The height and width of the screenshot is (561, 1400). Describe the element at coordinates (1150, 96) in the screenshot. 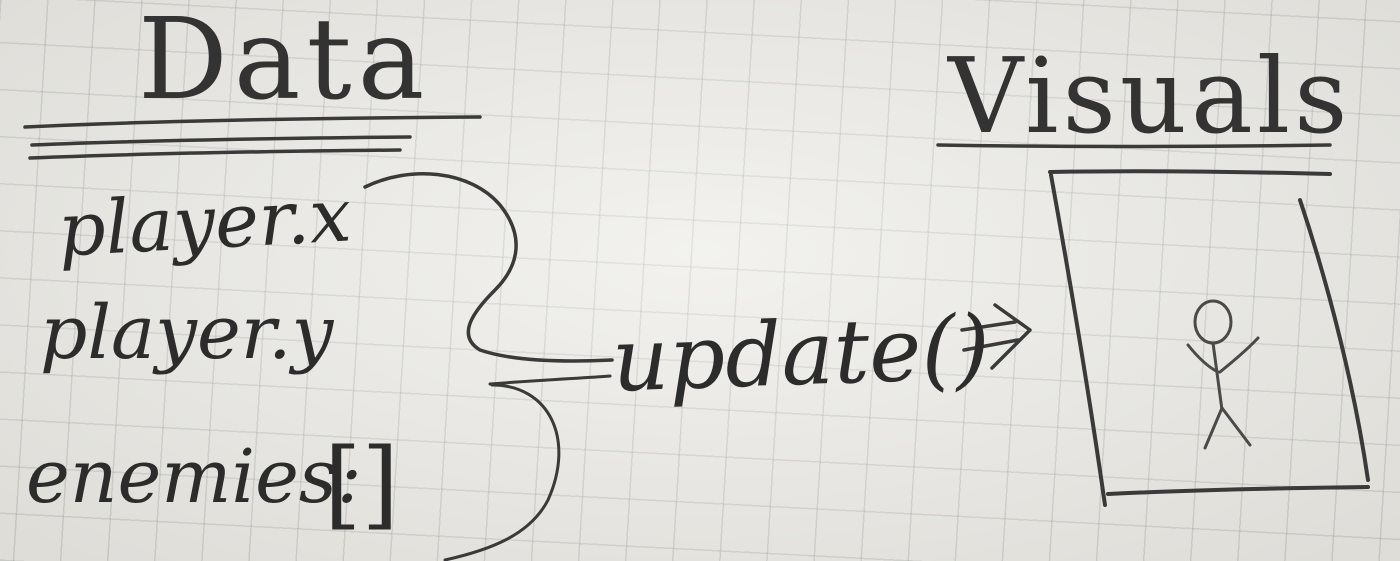

I see `visuals-heading: Visuals` at that location.